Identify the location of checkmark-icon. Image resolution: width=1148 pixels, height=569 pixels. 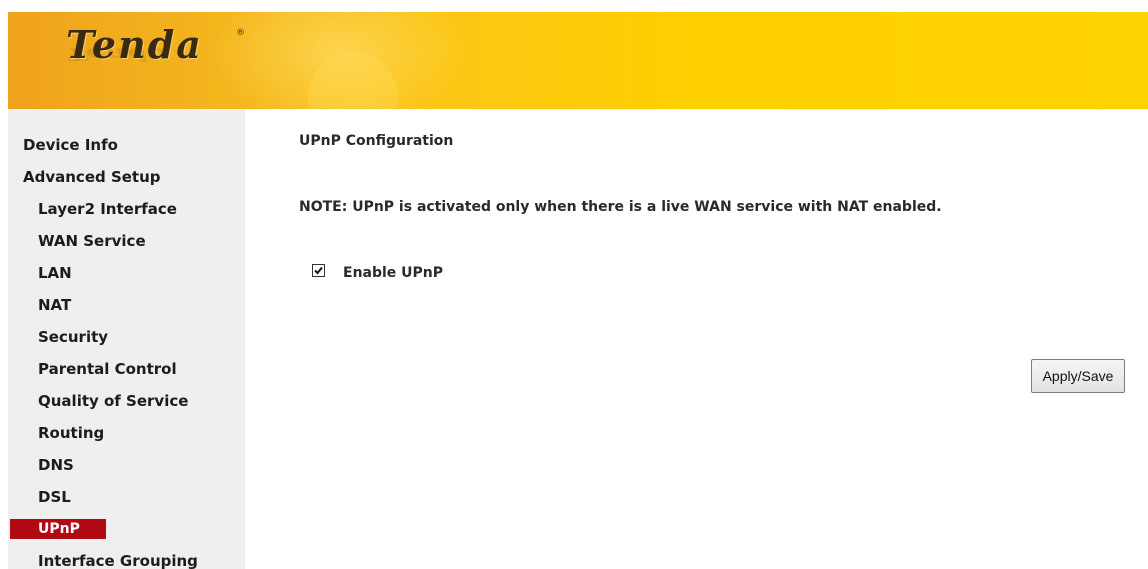
(318, 270).